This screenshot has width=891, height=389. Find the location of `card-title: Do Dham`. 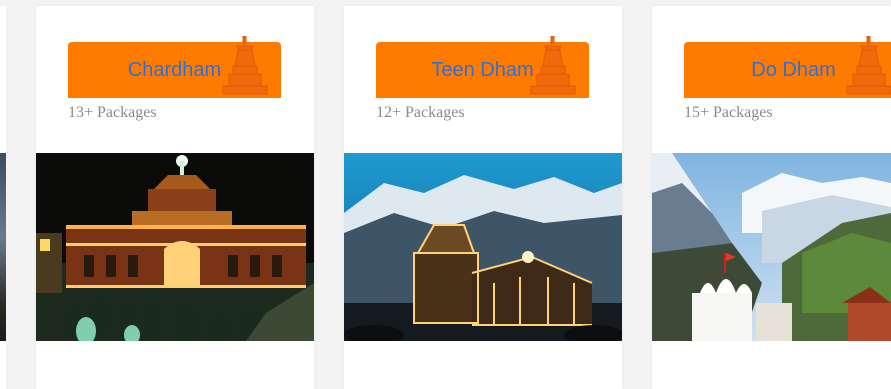

card-title: Do Dham is located at coordinates (793, 70).